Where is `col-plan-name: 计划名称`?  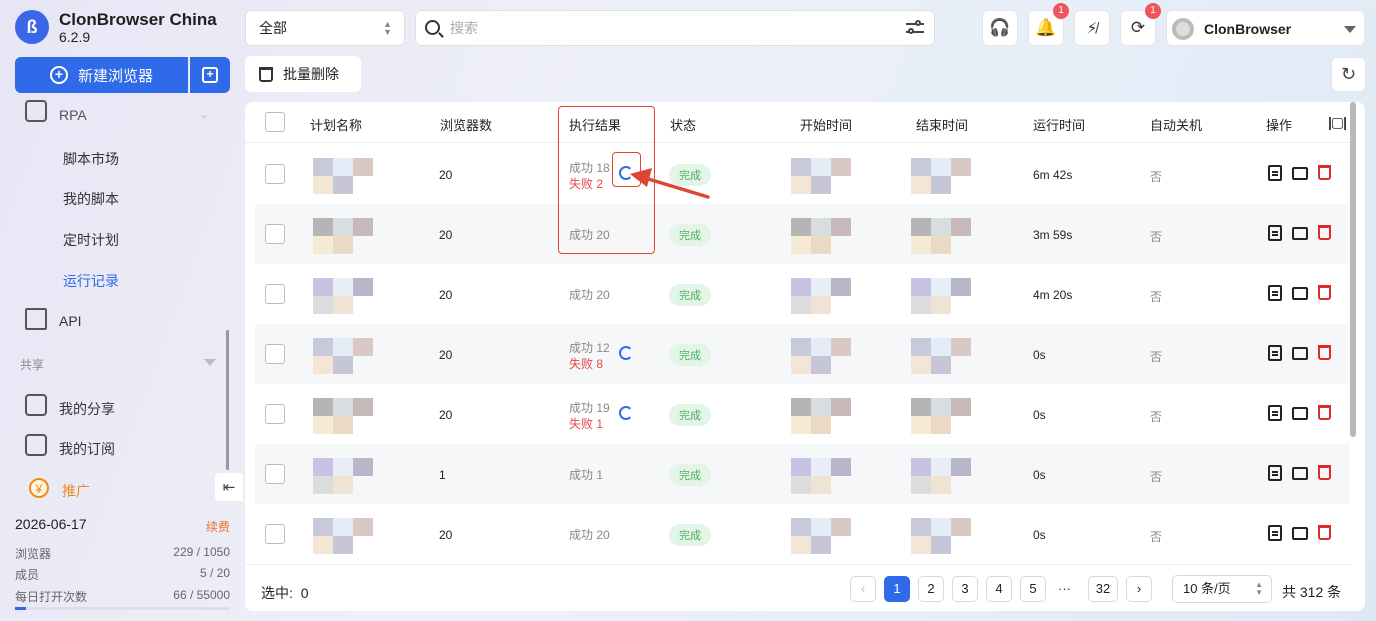 col-plan-name: 计划名称 is located at coordinates (336, 124).